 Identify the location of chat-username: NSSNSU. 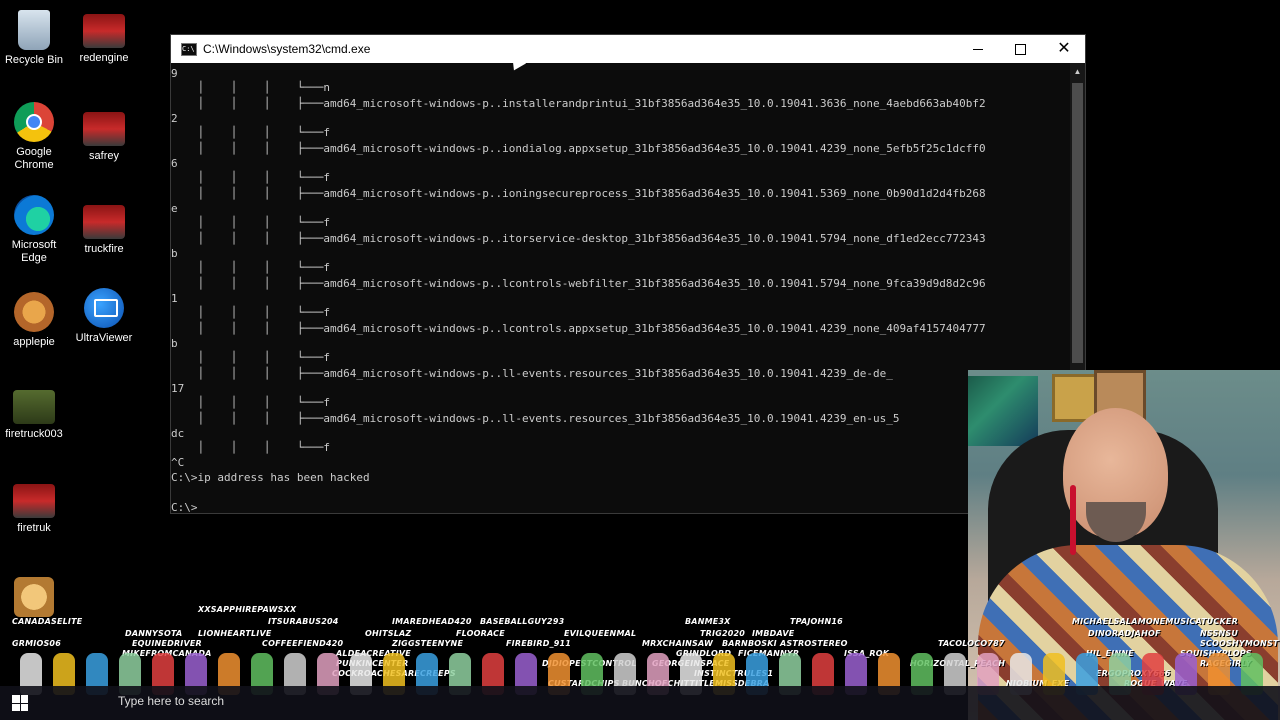
(1219, 633).